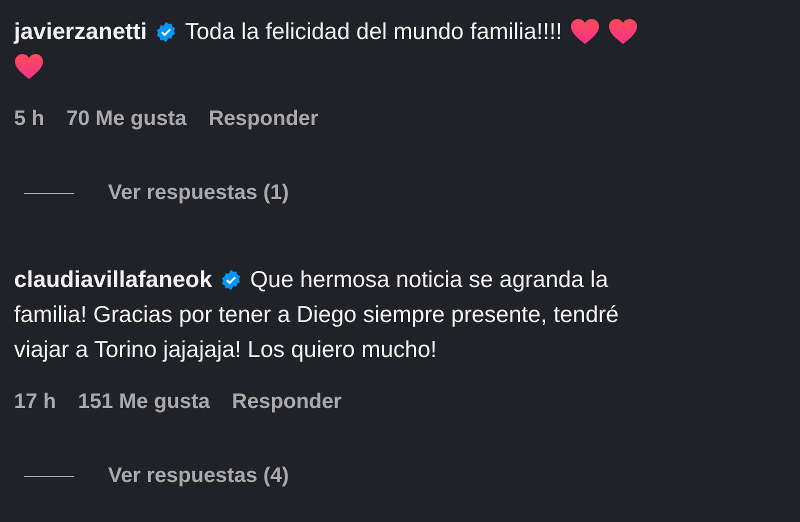  What do you see at coordinates (35, 402) in the screenshot?
I see `comment-time: 17 h` at bounding box center [35, 402].